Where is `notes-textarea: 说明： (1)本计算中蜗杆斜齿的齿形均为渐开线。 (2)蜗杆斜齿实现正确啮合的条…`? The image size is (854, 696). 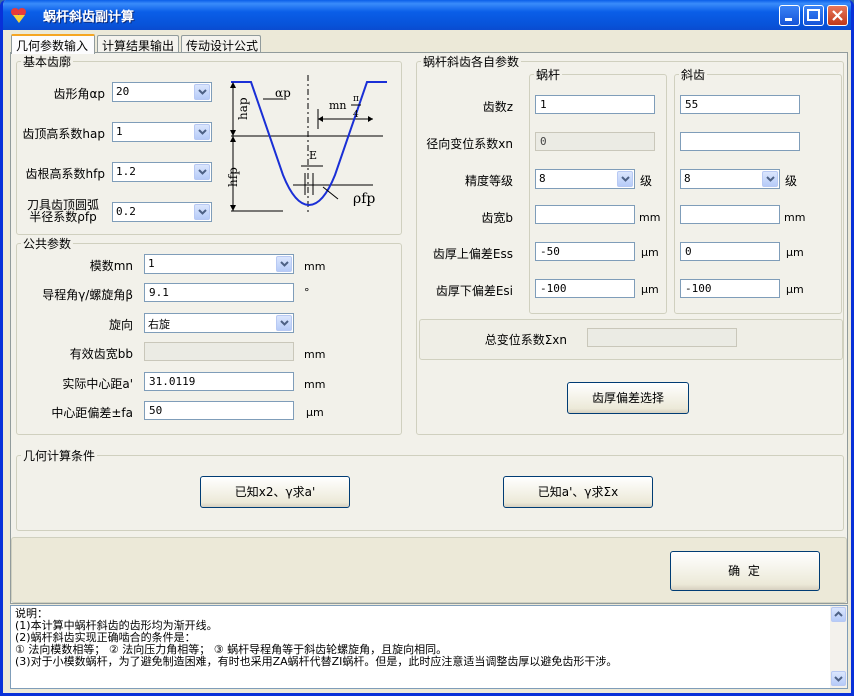
notes-textarea: 说明： (1)本计算中蜗杆斜齿的齿形均为渐开线。 (2)蜗杆斜齿实现正确啮合的条… is located at coordinates (429, 647).